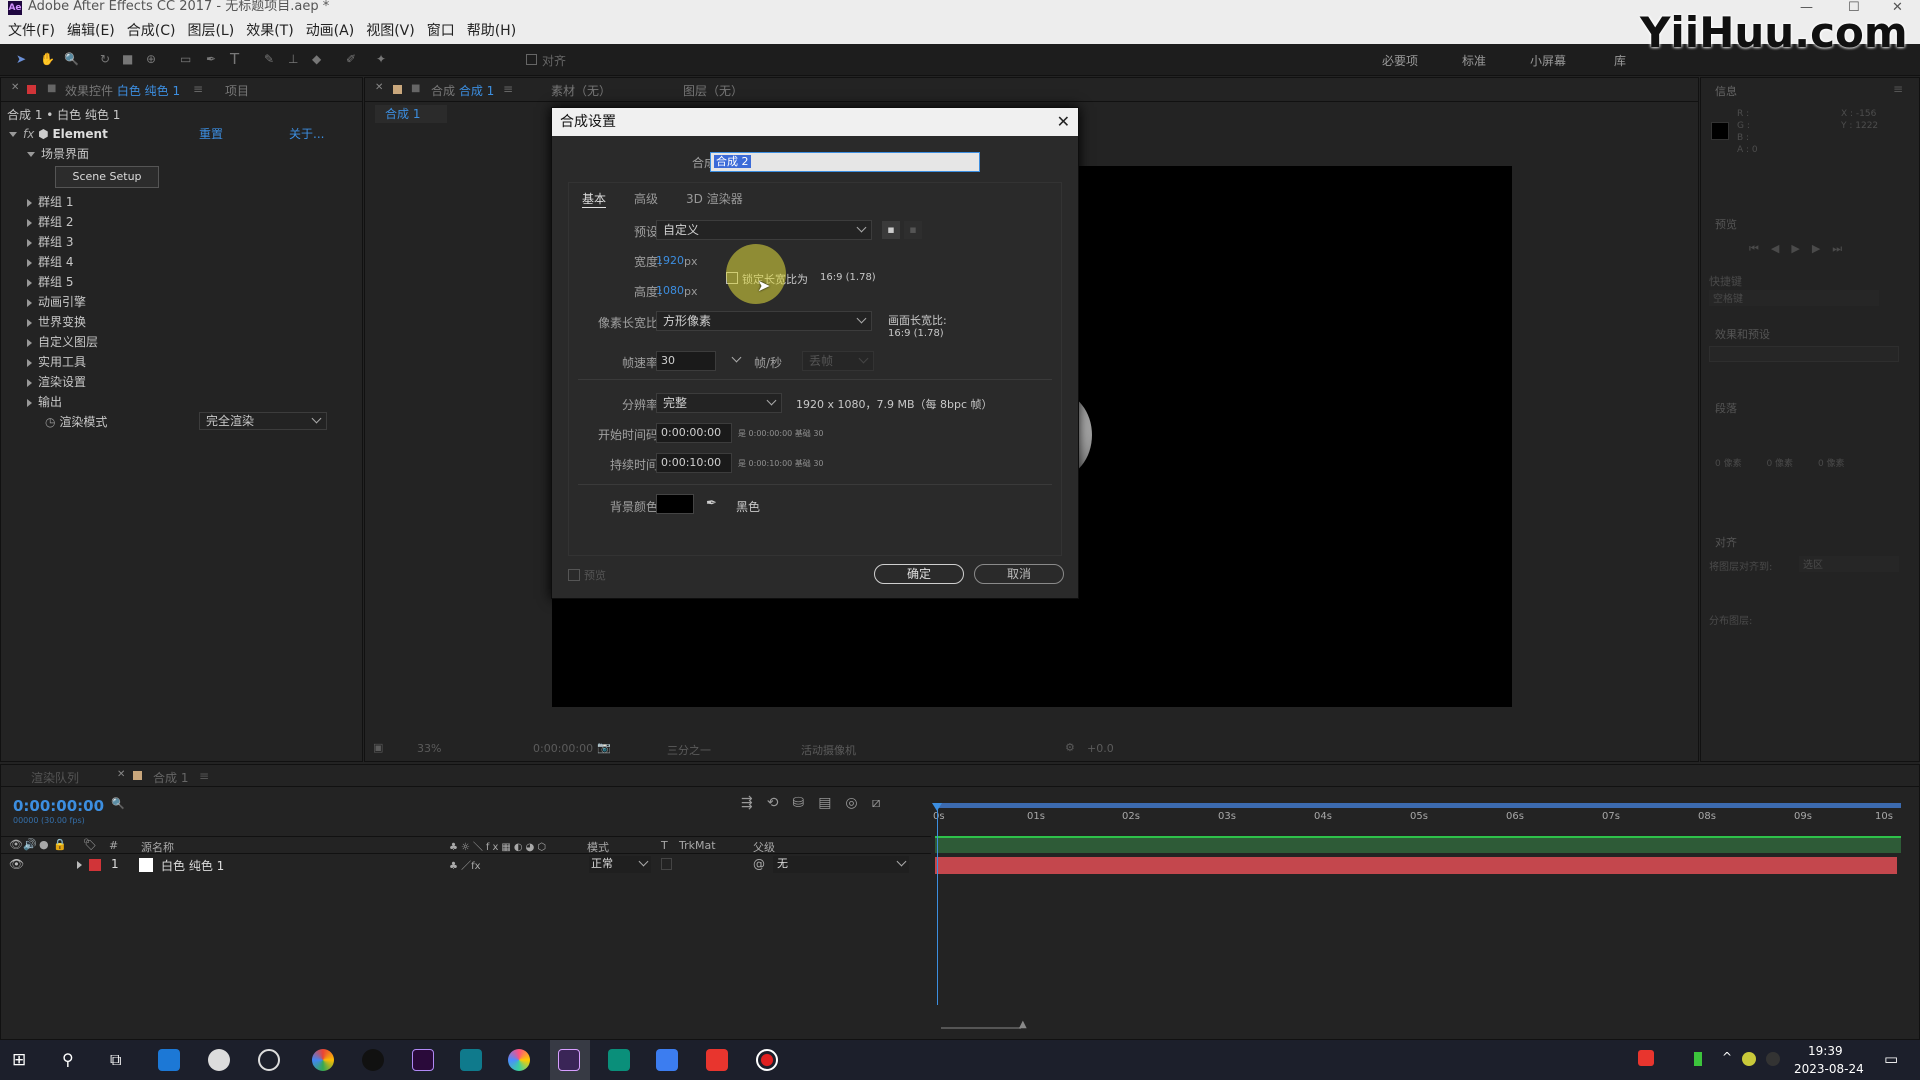  What do you see at coordinates (1620, 60) in the screenshot?
I see `workspace-library: 库` at bounding box center [1620, 60].